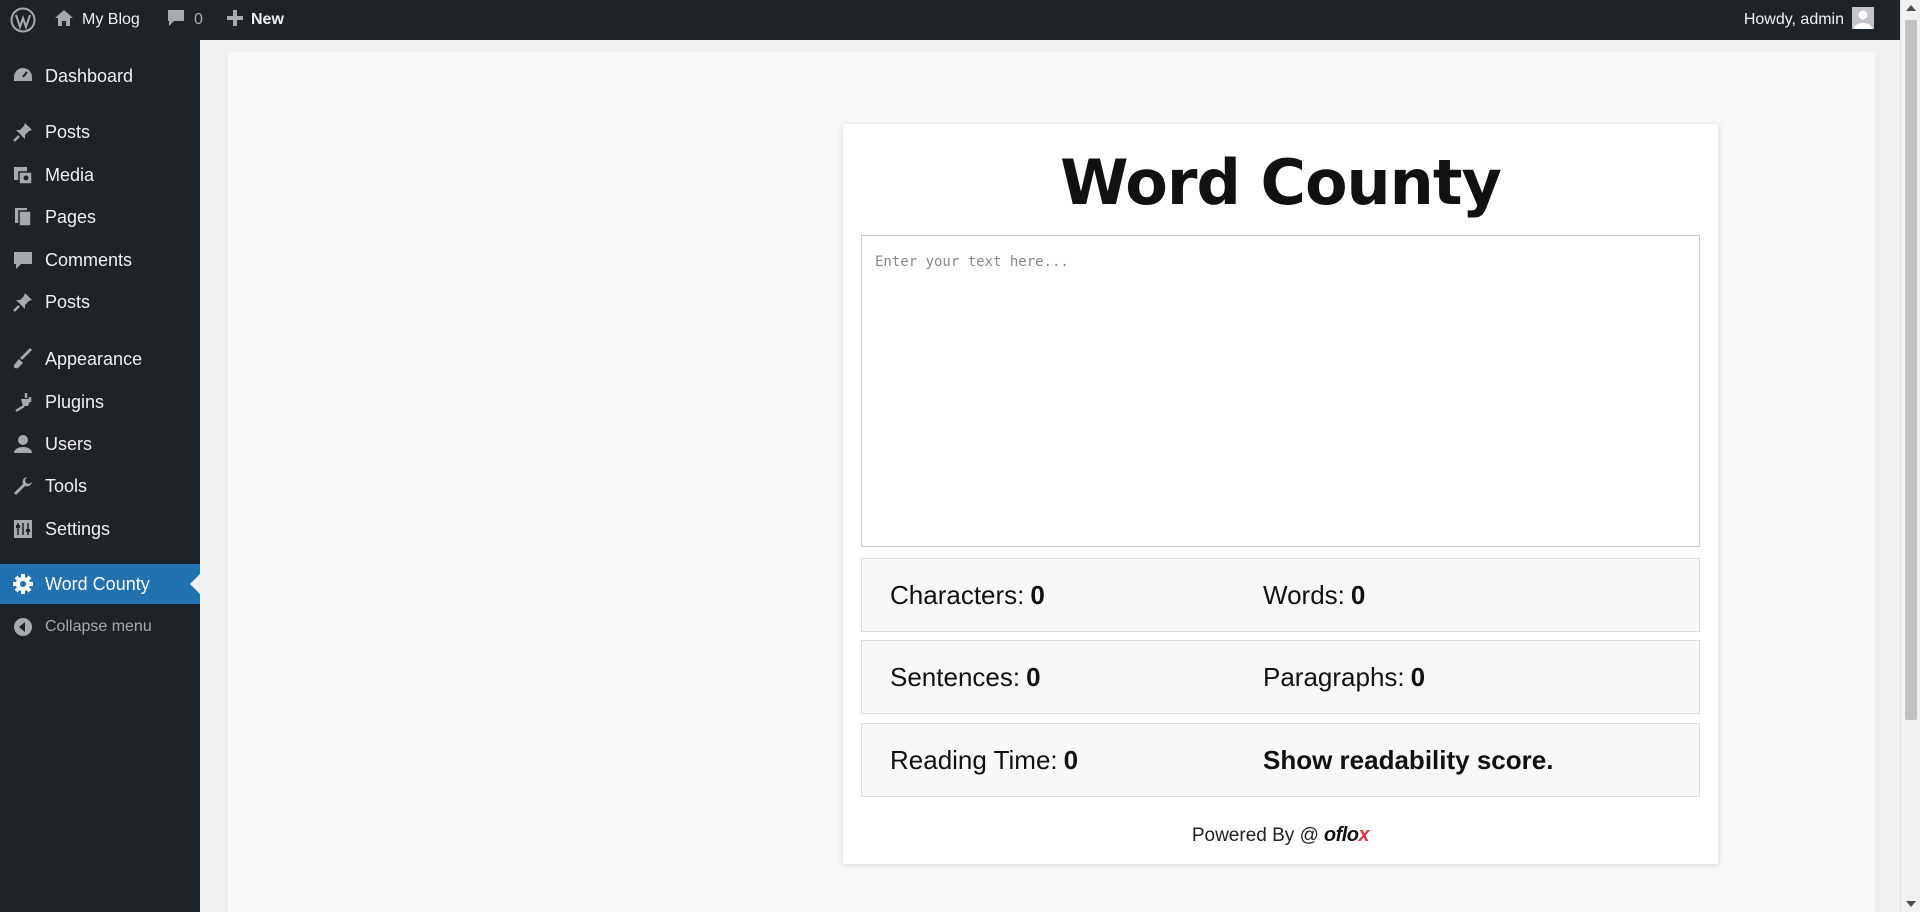 This screenshot has width=1920, height=912. Describe the element at coordinates (1364, 835) in the screenshot. I see `brand-x: x` at that location.